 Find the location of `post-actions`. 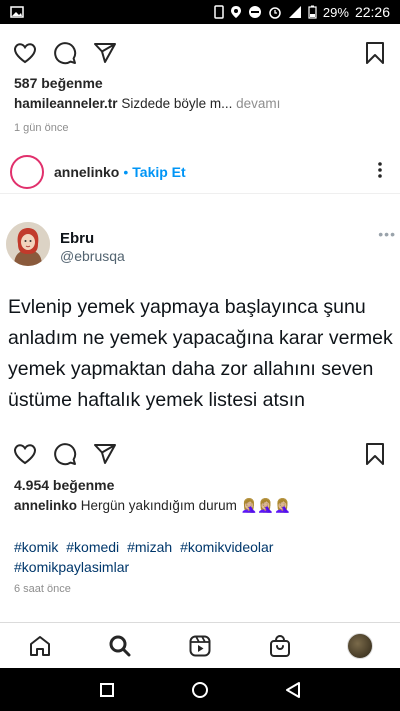

post-actions is located at coordinates (200, 454).